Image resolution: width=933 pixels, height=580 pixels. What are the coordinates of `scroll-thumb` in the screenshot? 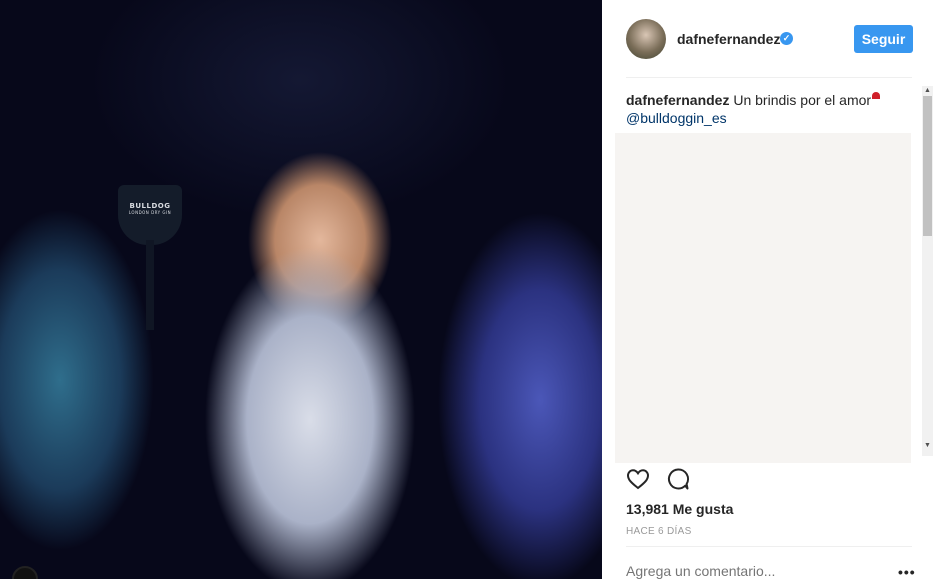 It's located at (927, 166).